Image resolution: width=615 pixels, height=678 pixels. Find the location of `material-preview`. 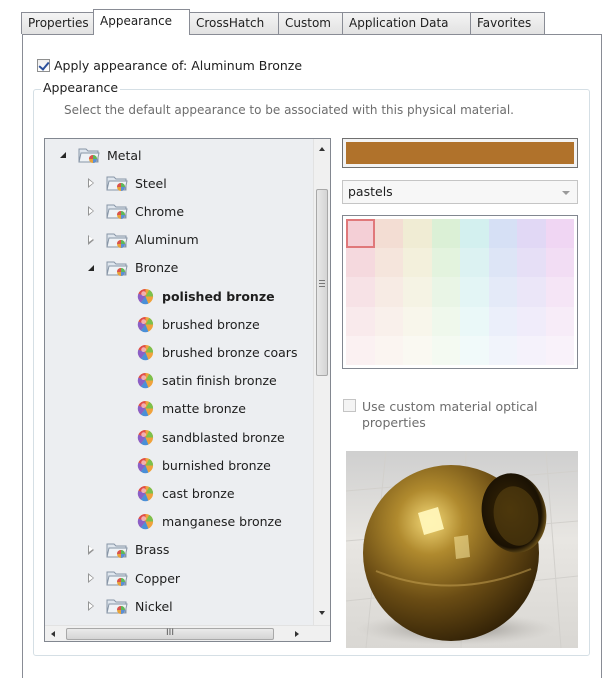

material-preview is located at coordinates (462, 549).